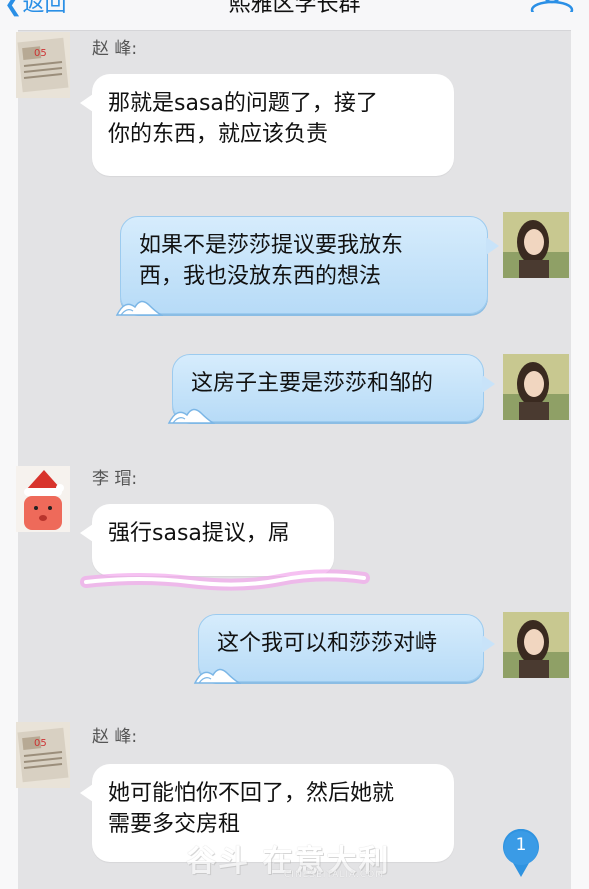  Describe the element at coordinates (251, 793) in the screenshot. I see `message-line: 她可能怕你不回了，然后她就` at that location.